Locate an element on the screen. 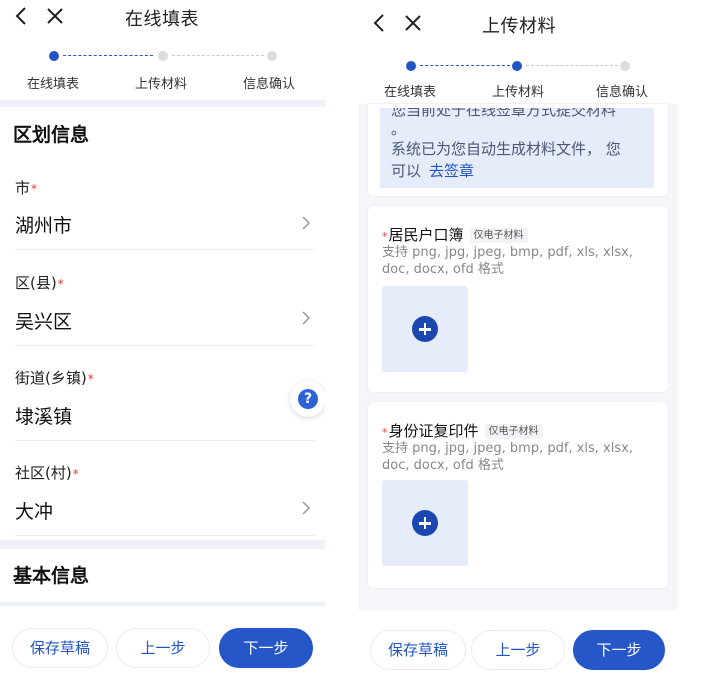  notice-text: 可以 is located at coordinates (406, 171).